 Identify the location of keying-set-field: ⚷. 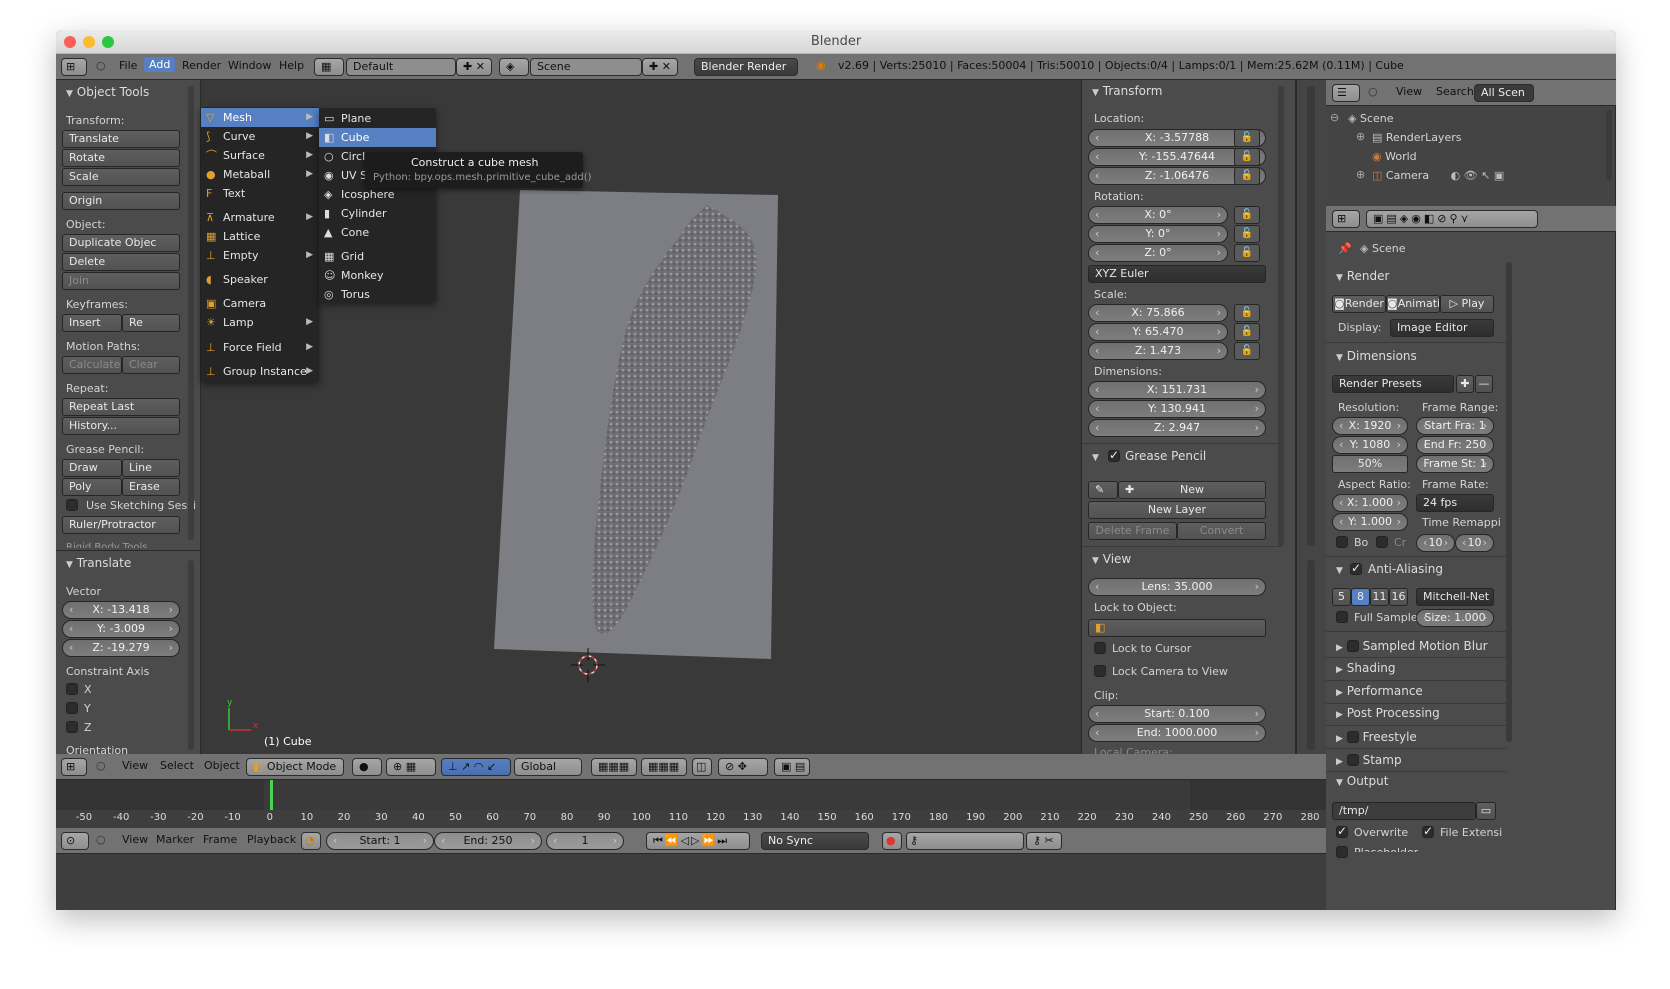
(965, 841).